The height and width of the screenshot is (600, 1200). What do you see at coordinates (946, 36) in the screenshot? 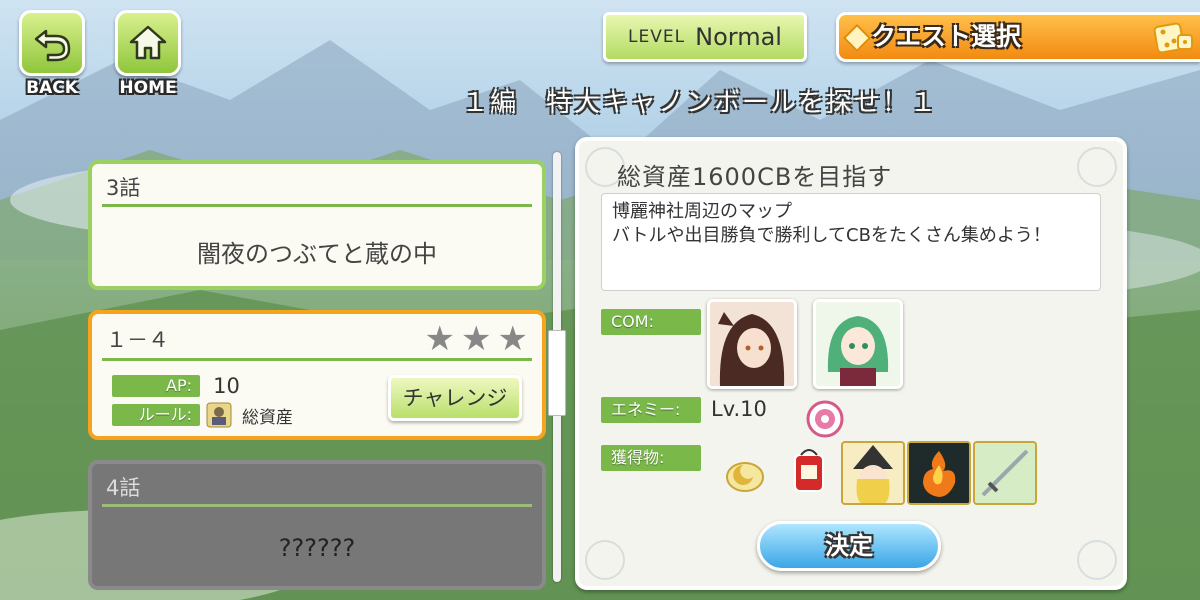
I see `quest-select-label: クエスト選択` at bounding box center [946, 36].